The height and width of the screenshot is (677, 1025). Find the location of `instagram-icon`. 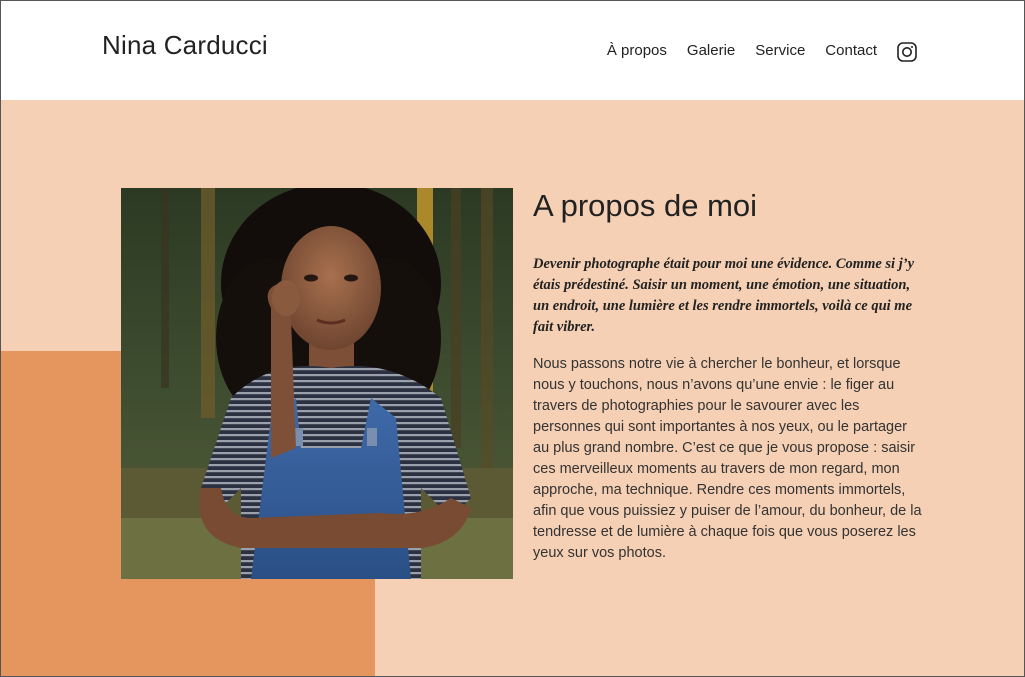

instagram-icon is located at coordinates (907, 52).